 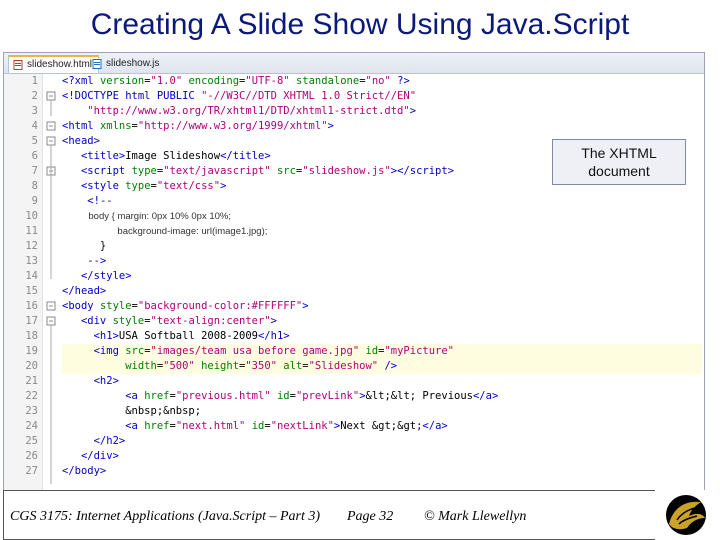 What do you see at coordinates (34, 126) in the screenshot?
I see `line-number: 4` at bounding box center [34, 126].